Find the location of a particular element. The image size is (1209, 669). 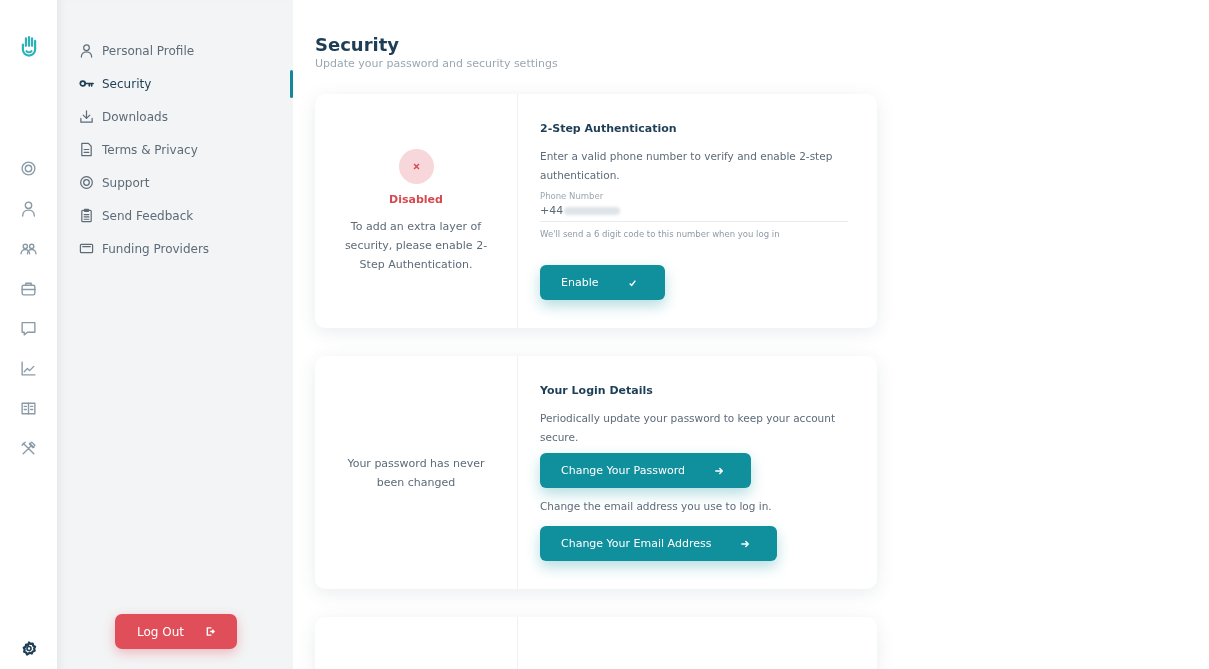

logout-icon is located at coordinates (210, 631).